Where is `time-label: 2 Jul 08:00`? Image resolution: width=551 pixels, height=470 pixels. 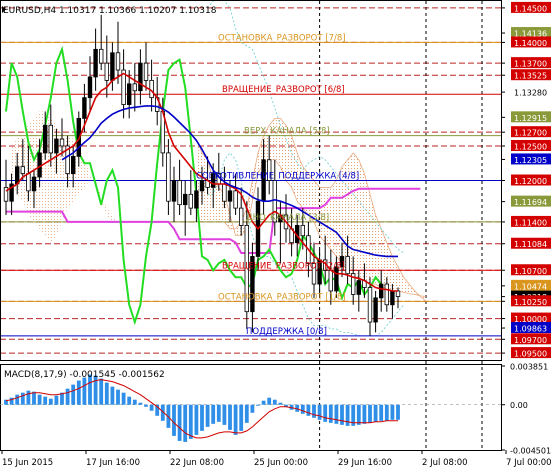 time-label: 2 Jul 08:00 is located at coordinates (445, 463).